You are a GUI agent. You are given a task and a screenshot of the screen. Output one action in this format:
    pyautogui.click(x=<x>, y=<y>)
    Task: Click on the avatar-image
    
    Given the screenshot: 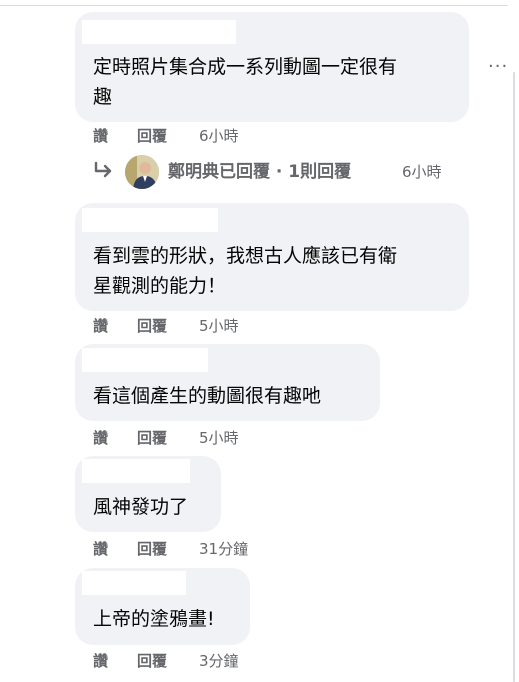 What is the action you would take?
    pyautogui.click(x=142, y=172)
    